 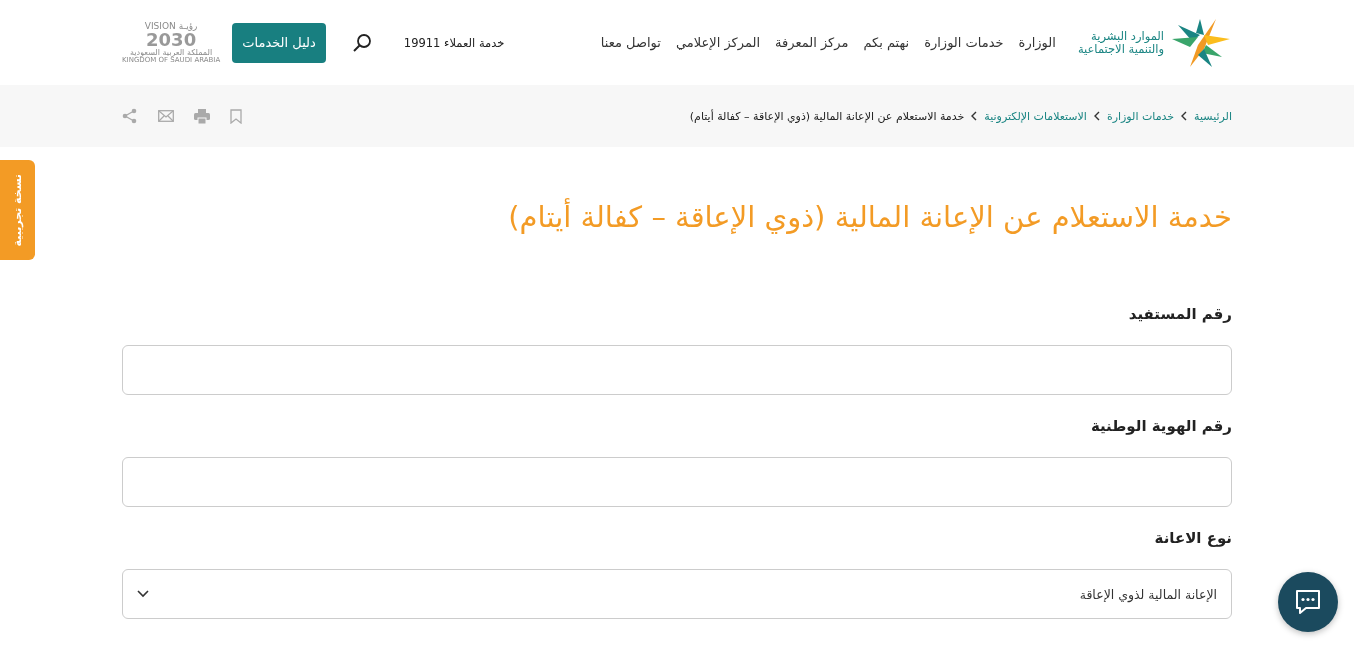 I want to click on field-label: رقم المستفيد, so click(x=1179, y=314).